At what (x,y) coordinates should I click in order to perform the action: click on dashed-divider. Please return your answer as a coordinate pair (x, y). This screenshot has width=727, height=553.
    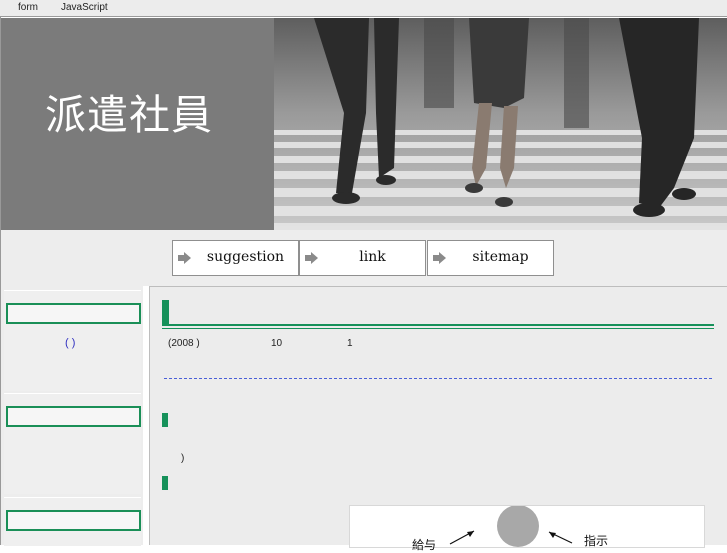
    Looking at the image, I should click on (438, 378).